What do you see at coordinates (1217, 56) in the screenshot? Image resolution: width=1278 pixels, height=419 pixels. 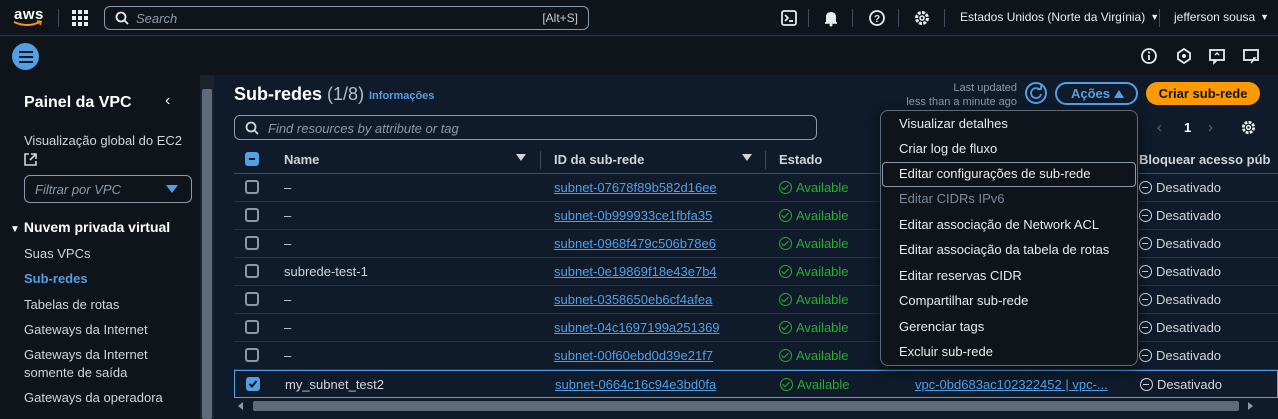 I see `feedback-icon` at bounding box center [1217, 56].